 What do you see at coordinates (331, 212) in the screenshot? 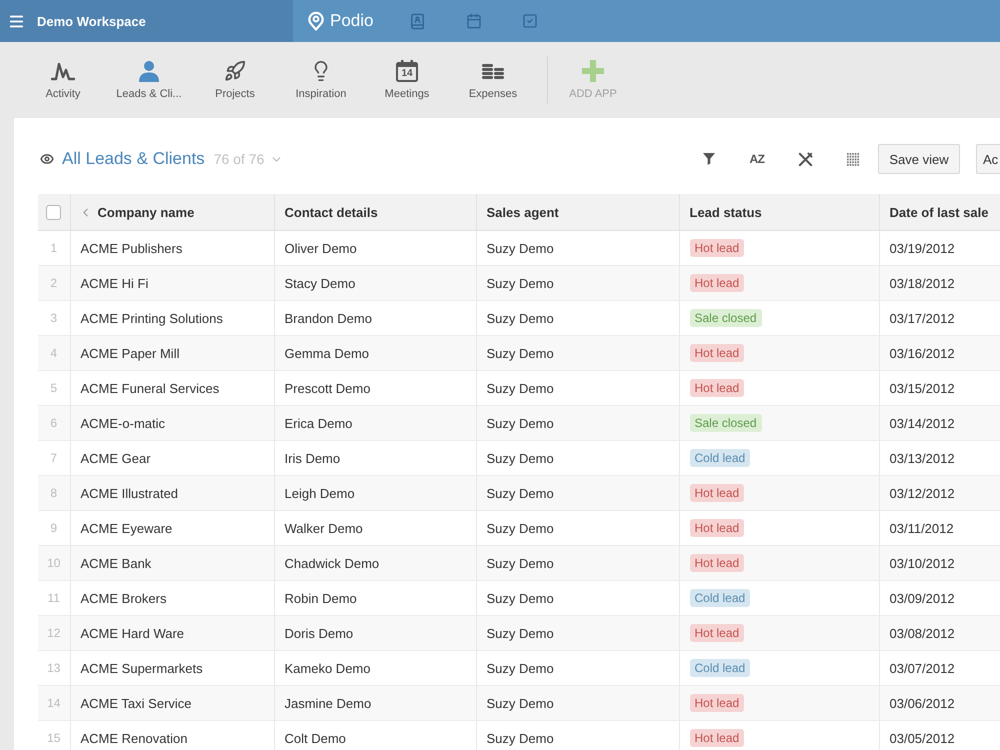
I see `column-header: Contact details` at bounding box center [331, 212].